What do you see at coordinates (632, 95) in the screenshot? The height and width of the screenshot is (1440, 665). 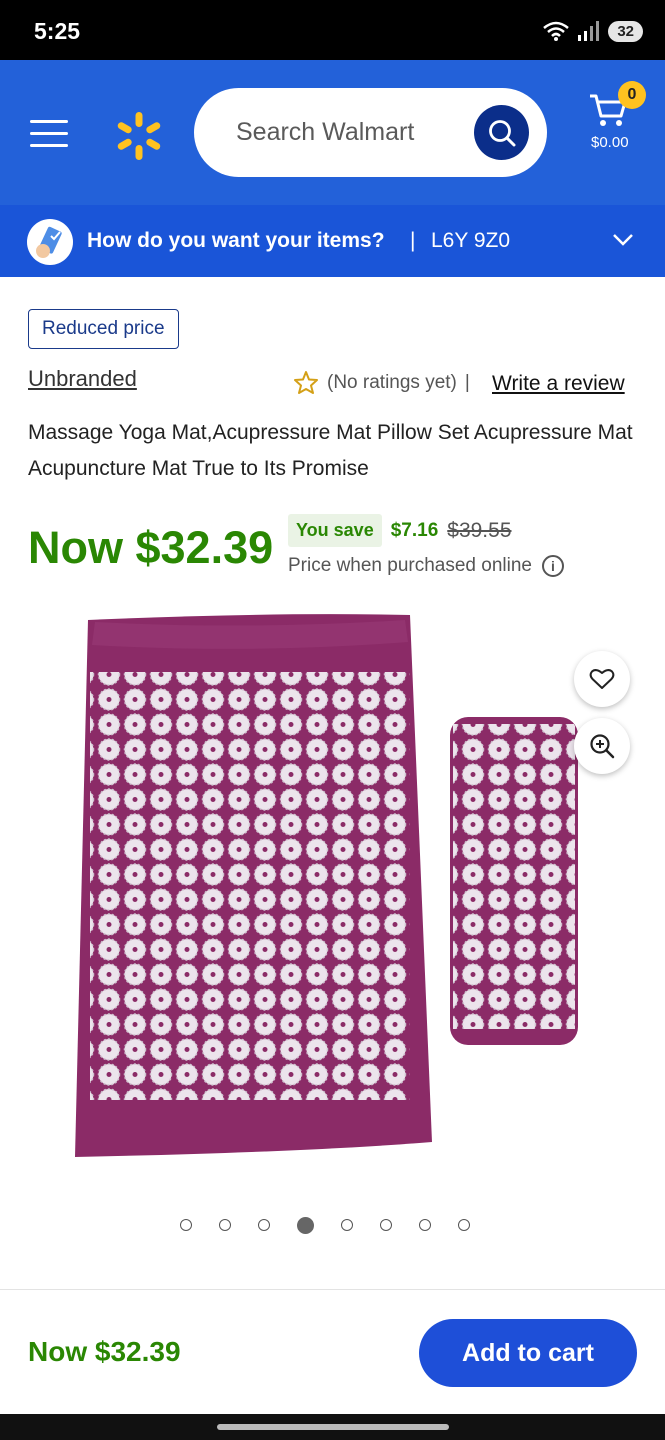 I see `cart-count-badge: 0` at bounding box center [632, 95].